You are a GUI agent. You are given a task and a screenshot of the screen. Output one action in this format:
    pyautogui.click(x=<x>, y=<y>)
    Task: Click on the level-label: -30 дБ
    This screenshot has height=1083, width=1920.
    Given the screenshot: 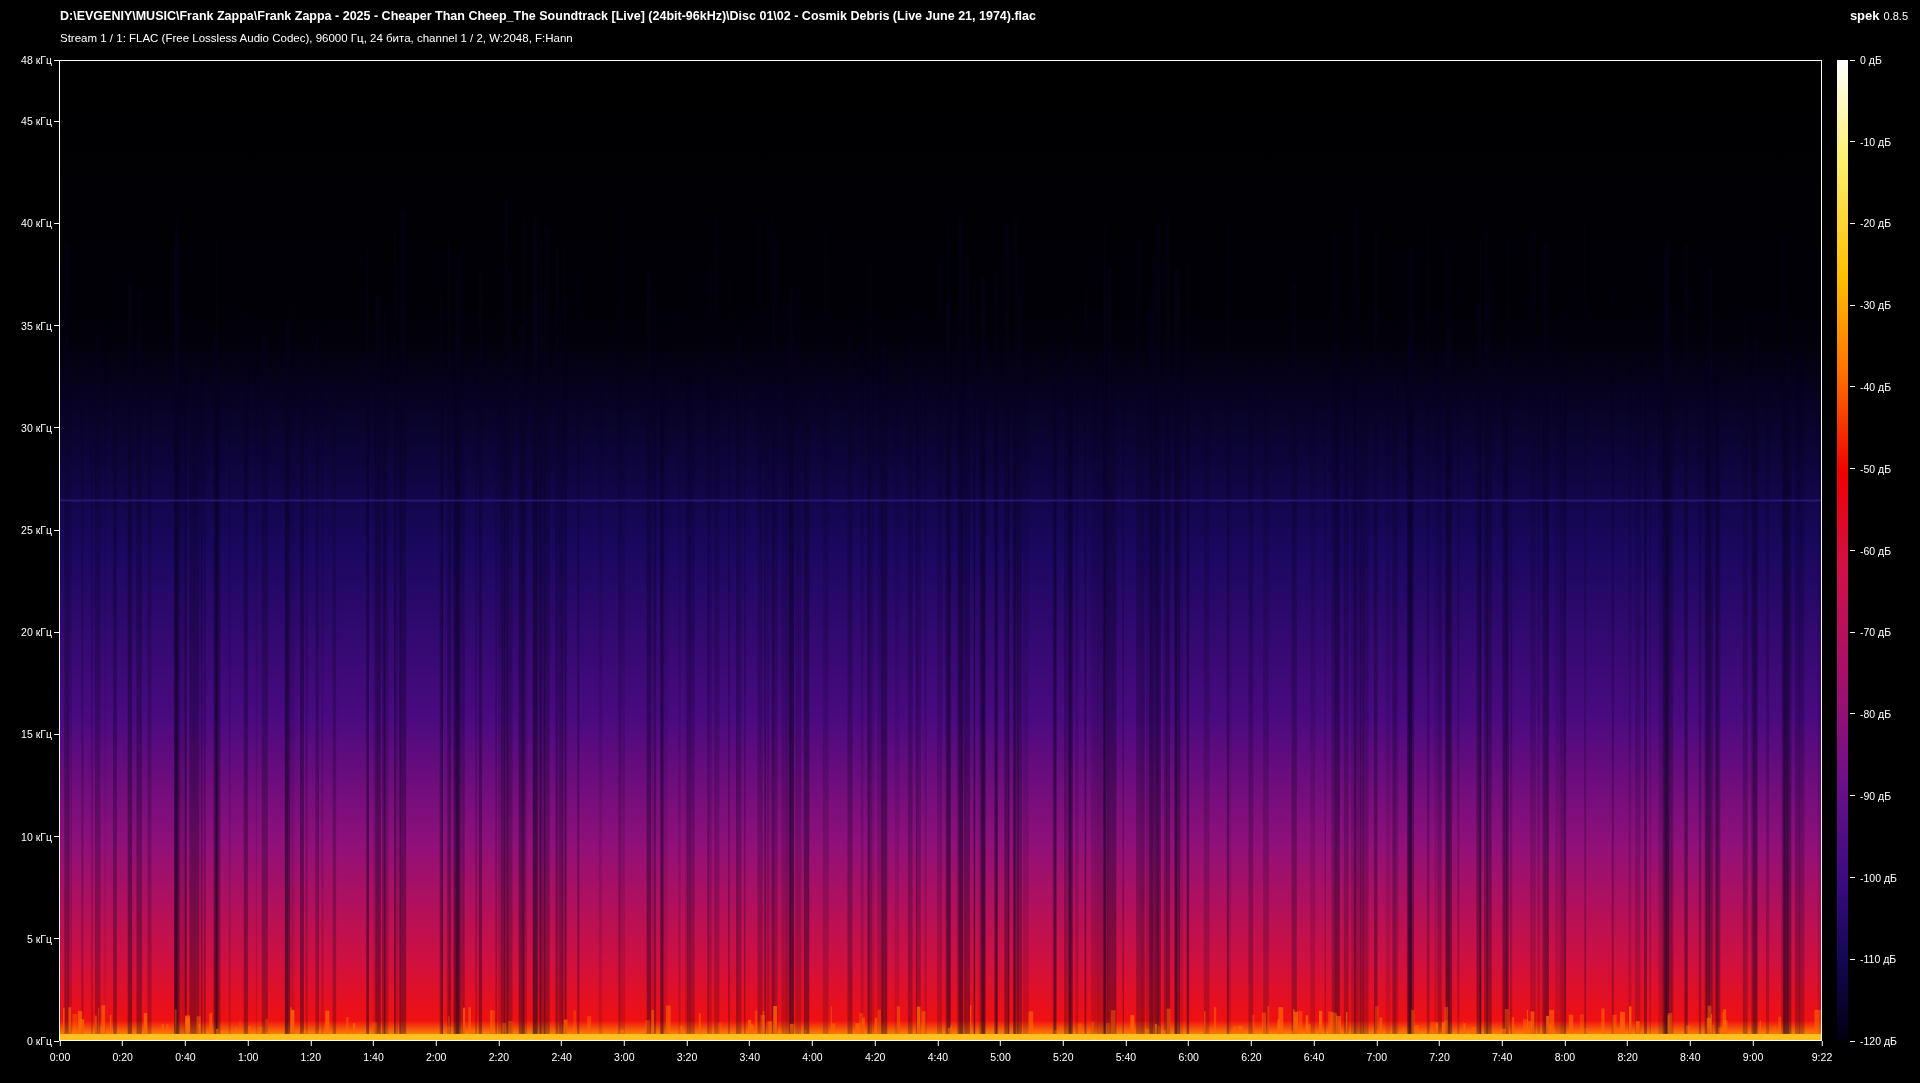 What is the action you would take?
    pyautogui.click(x=1876, y=305)
    